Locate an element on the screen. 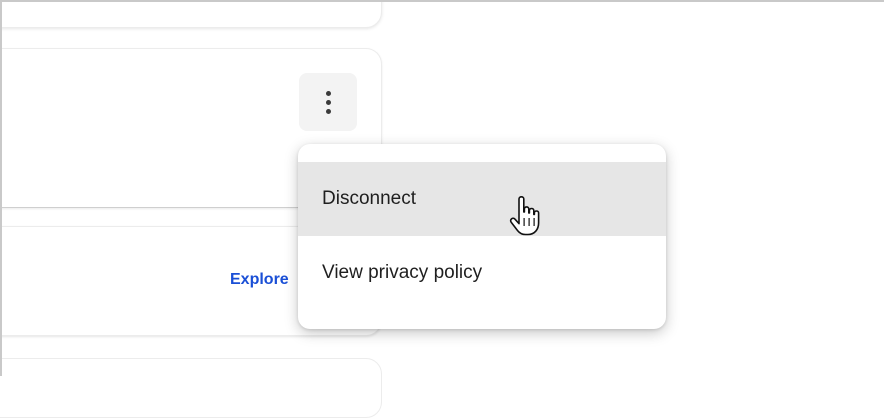 The image size is (884, 418). explore-link: Explore is located at coordinates (259, 280).